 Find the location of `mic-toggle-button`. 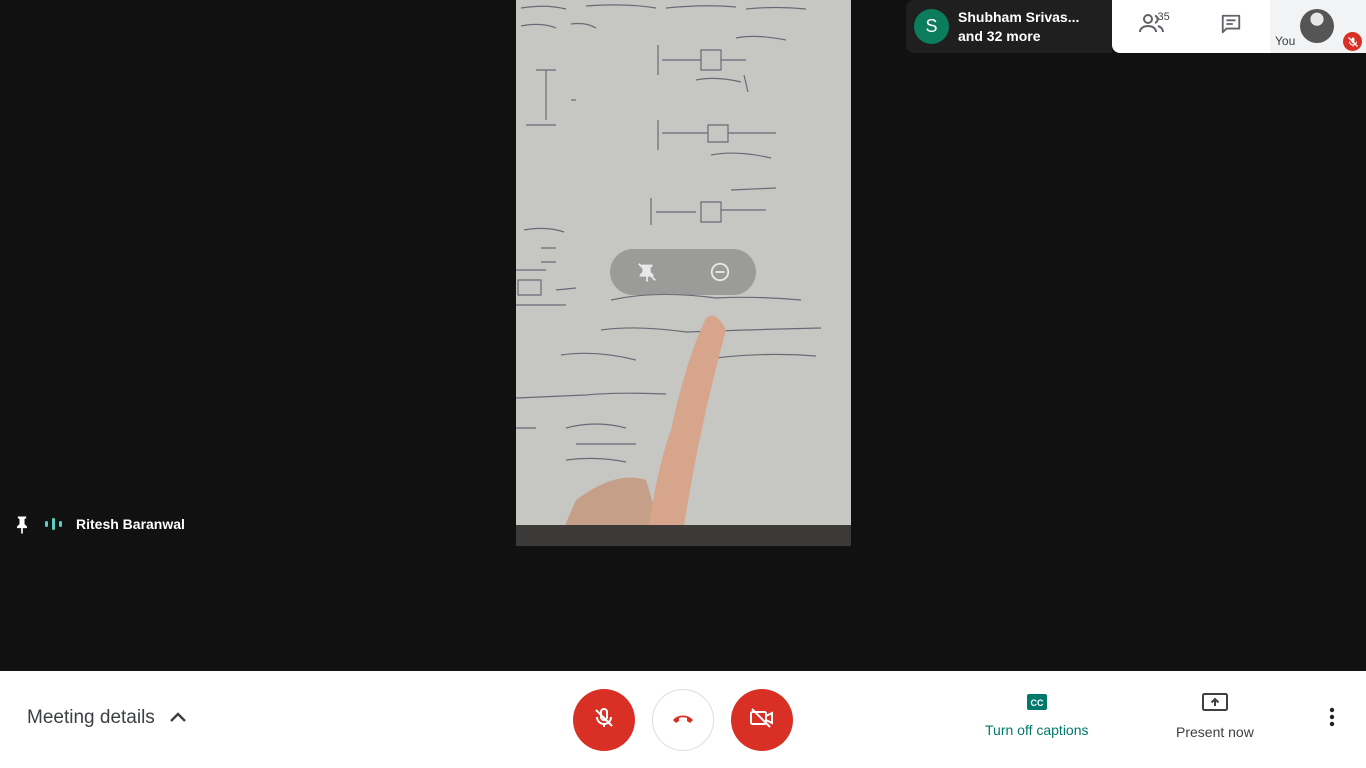

mic-toggle-button is located at coordinates (604, 720).